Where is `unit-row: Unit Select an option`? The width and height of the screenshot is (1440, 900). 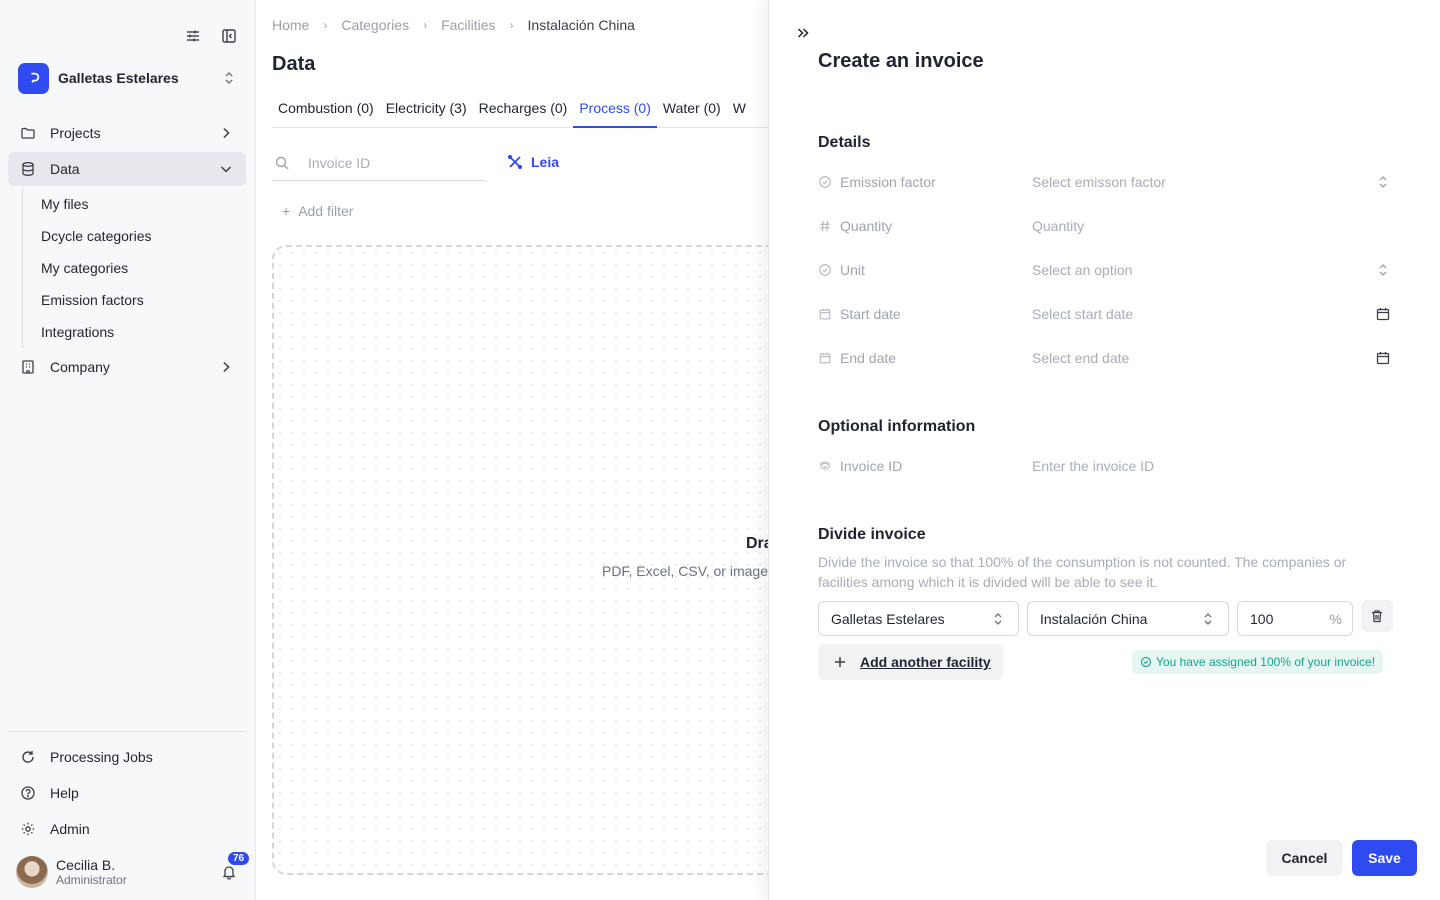
unit-row: Unit Select an option is located at coordinates (1105, 270).